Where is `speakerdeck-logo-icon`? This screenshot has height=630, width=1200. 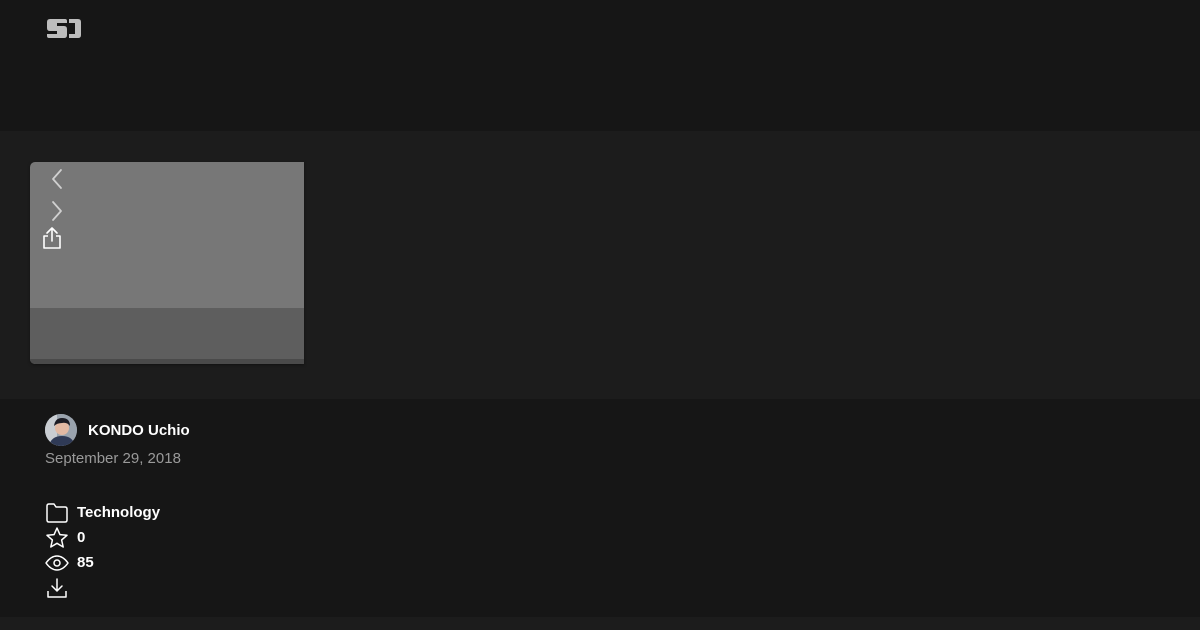 speakerdeck-logo-icon is located at coordinates (63, 28).